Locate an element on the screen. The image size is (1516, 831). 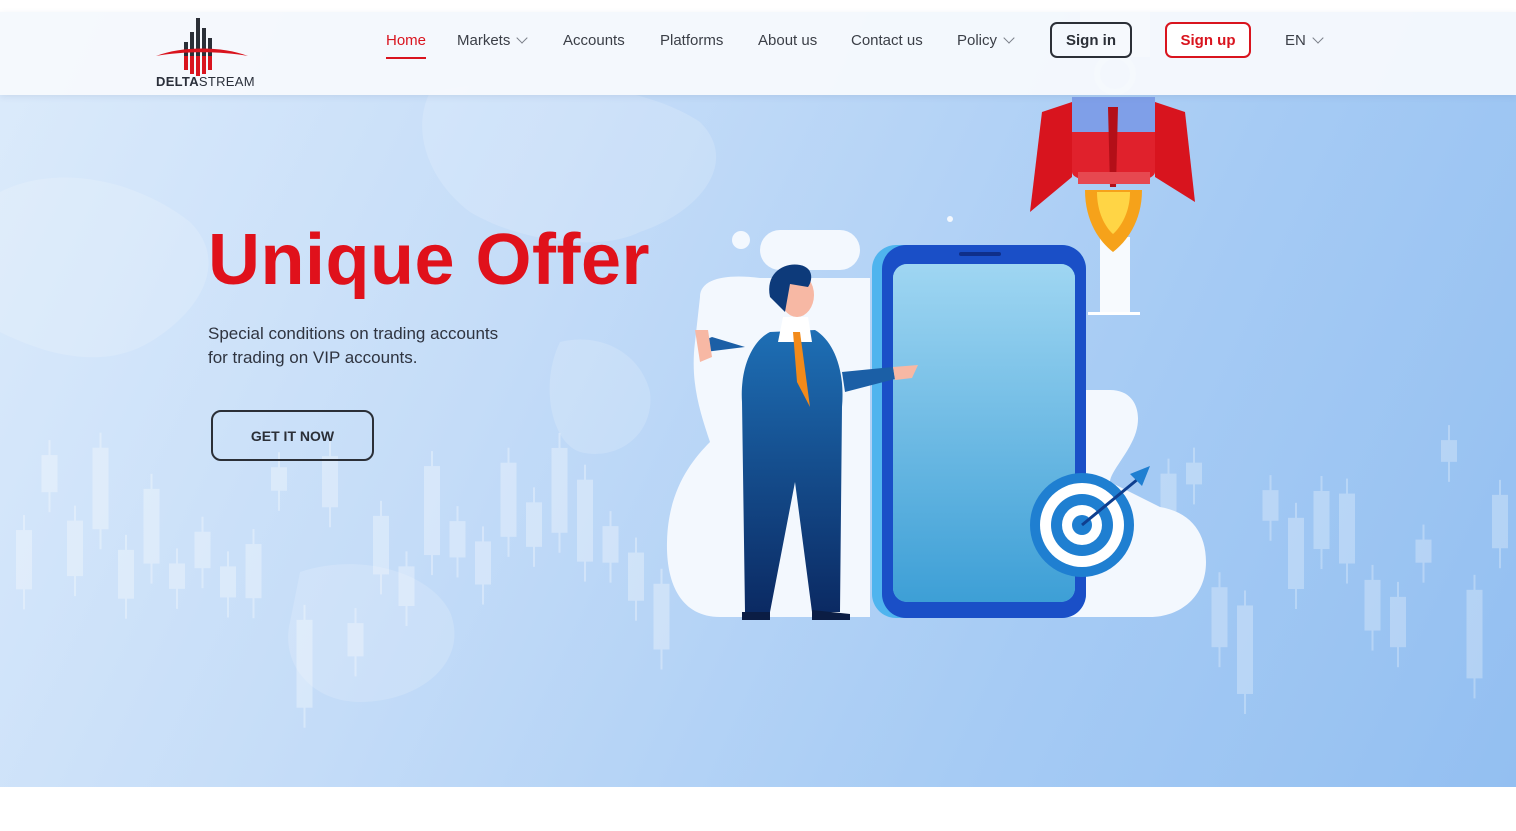
brand-name-bold: DELTA is located at coordinates (177, 81).